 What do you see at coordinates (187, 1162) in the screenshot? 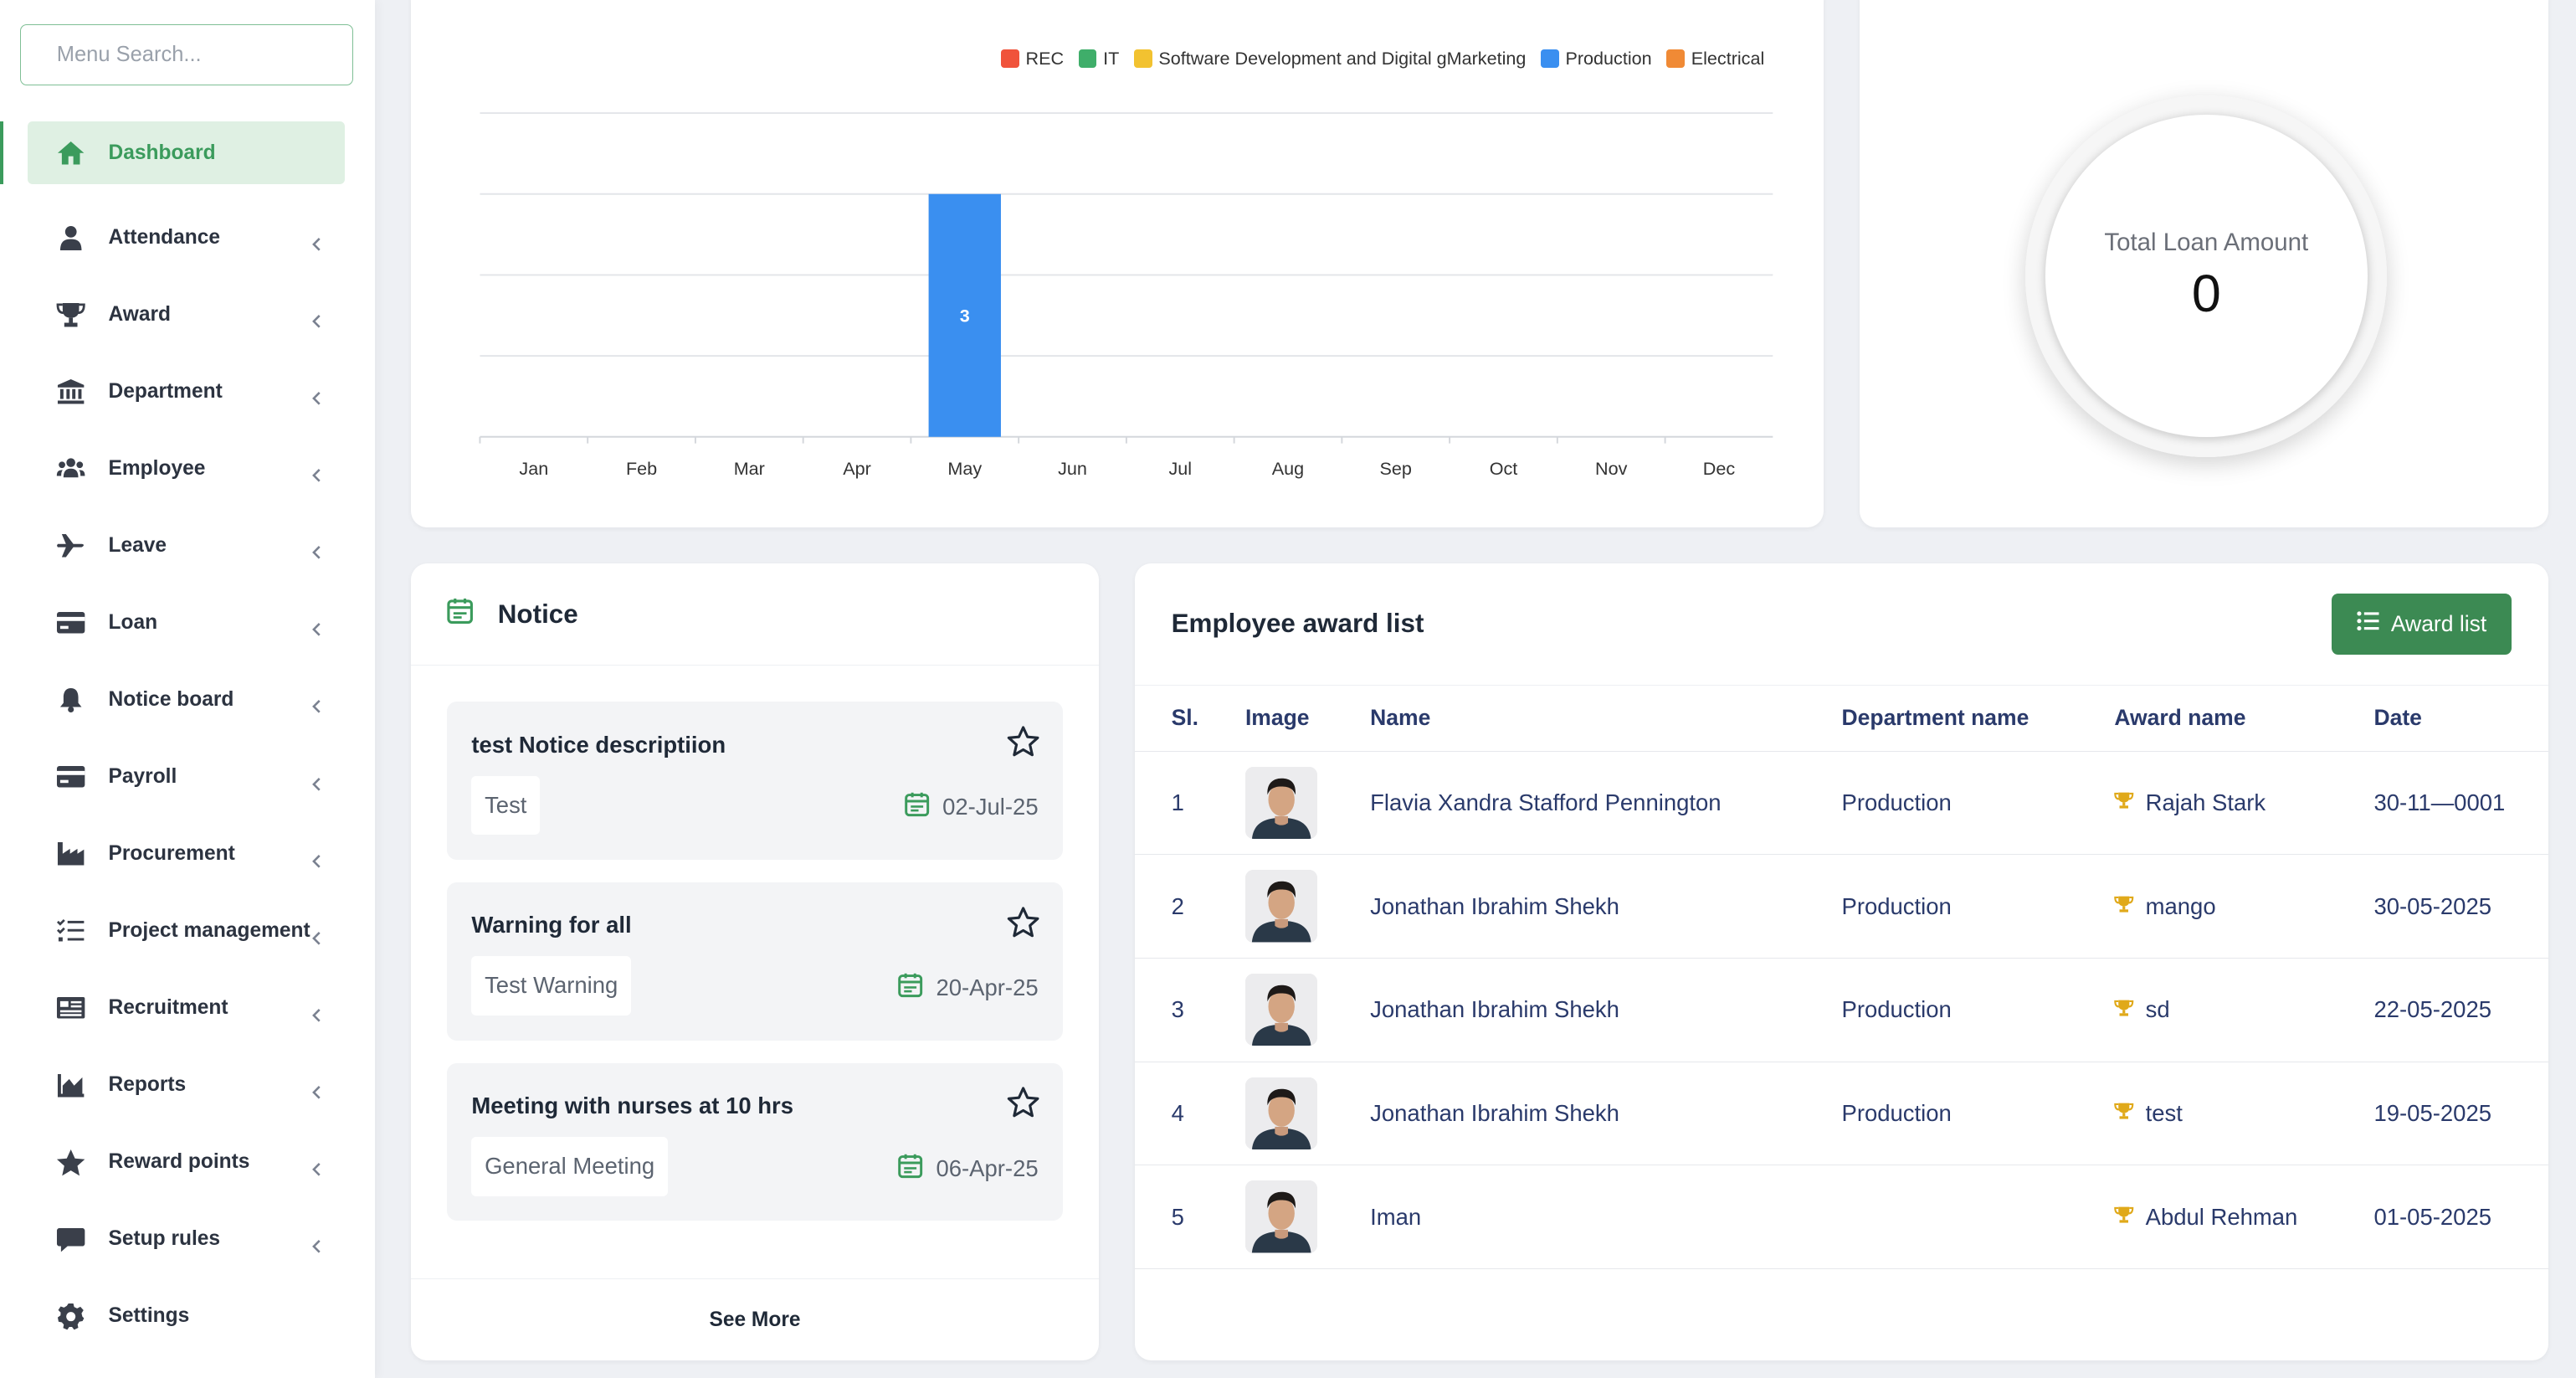
I see `sidebar-item-reward-points: Reward points` at bounding box center [187, 1162].